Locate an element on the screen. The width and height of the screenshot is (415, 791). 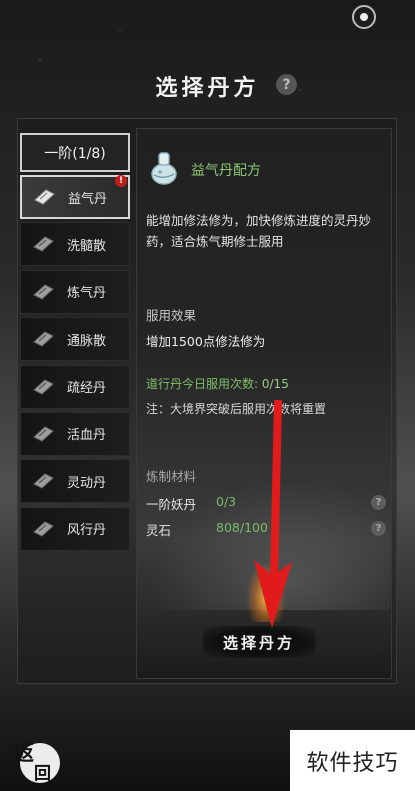
pill-item-xisui: 洗髓散 is located at coordinates (75, 244).